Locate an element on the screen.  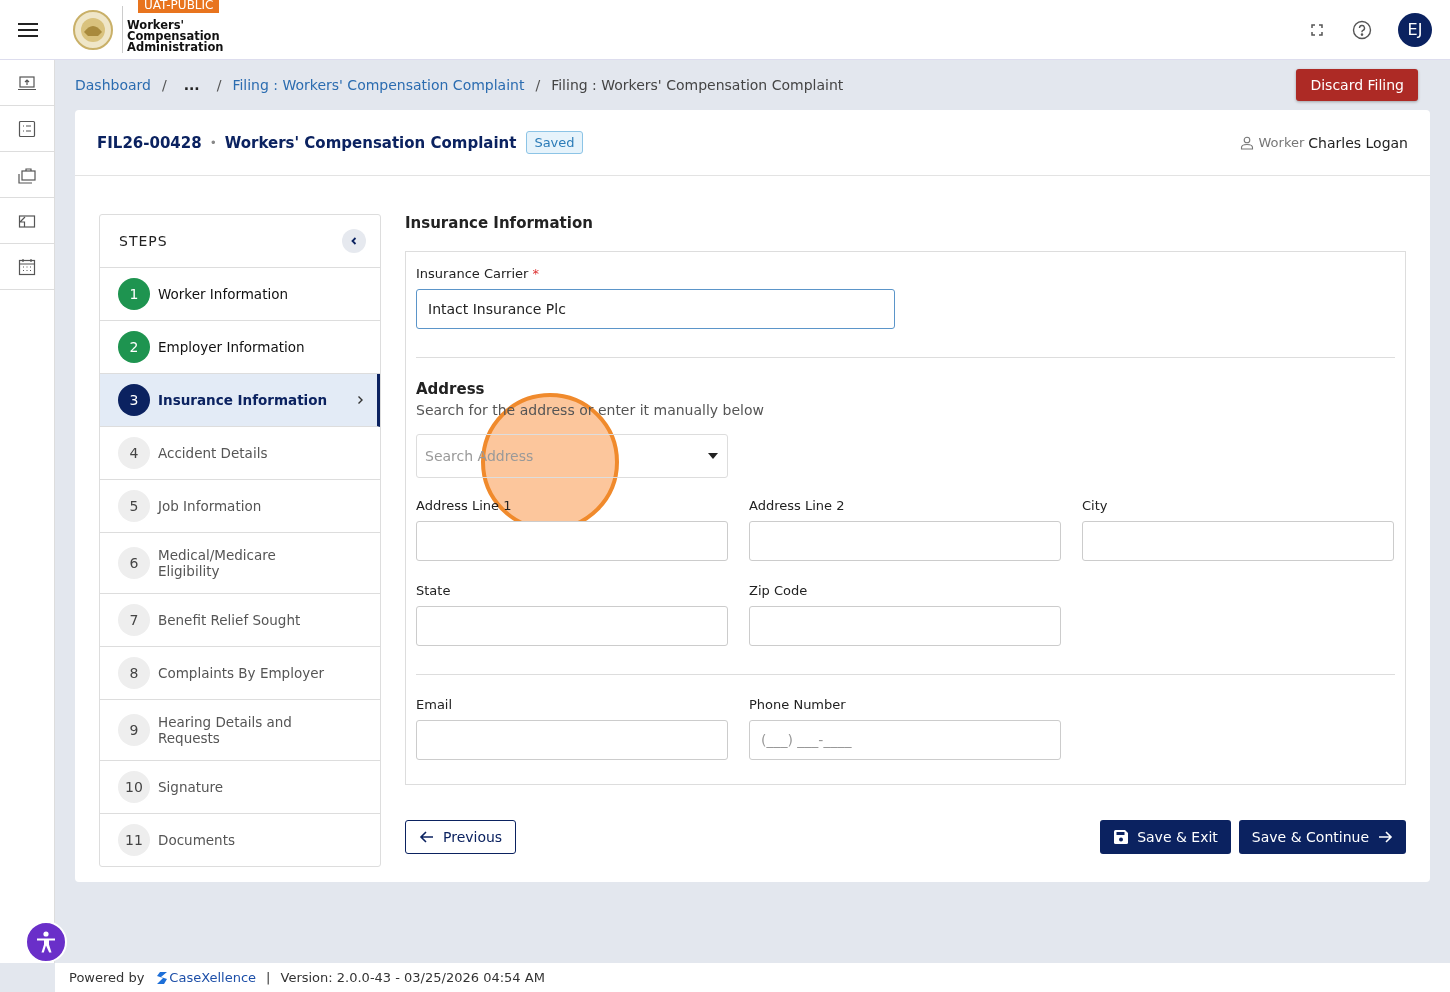
address-title: Address is located at coordinates (451, 389).